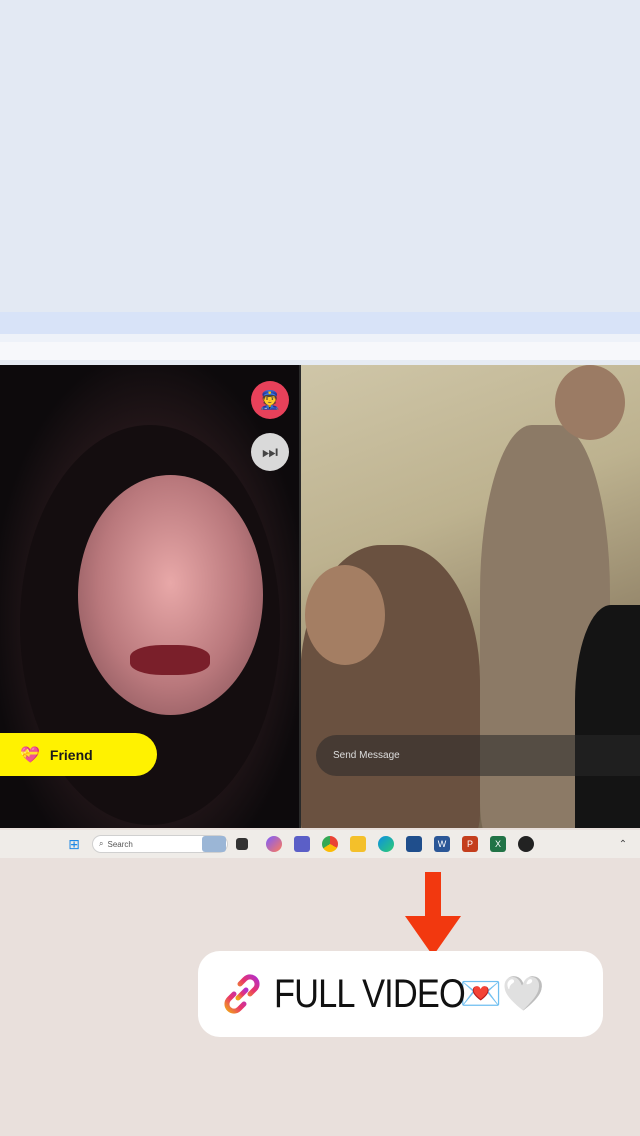  What do you see at coordinates (366, 755) in the screenshot?
I see `send-message-placeholder: Send Message` at bounding box center [366, 755].